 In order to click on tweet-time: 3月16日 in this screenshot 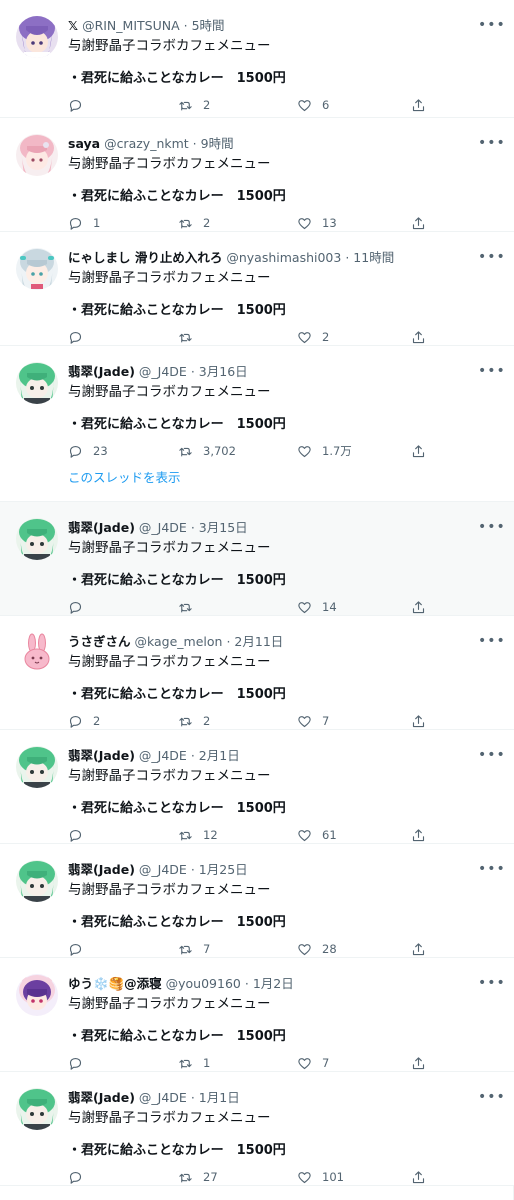, I will do `click(223, 371)`.